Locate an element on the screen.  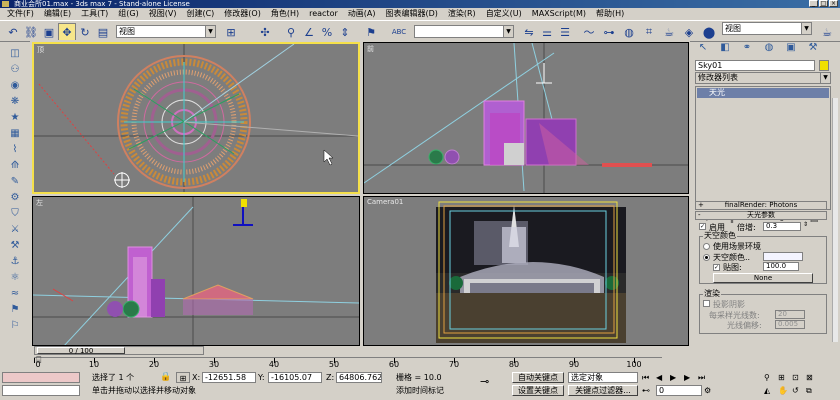
pan-icon: ✋ is located at coordinates (784, 390).